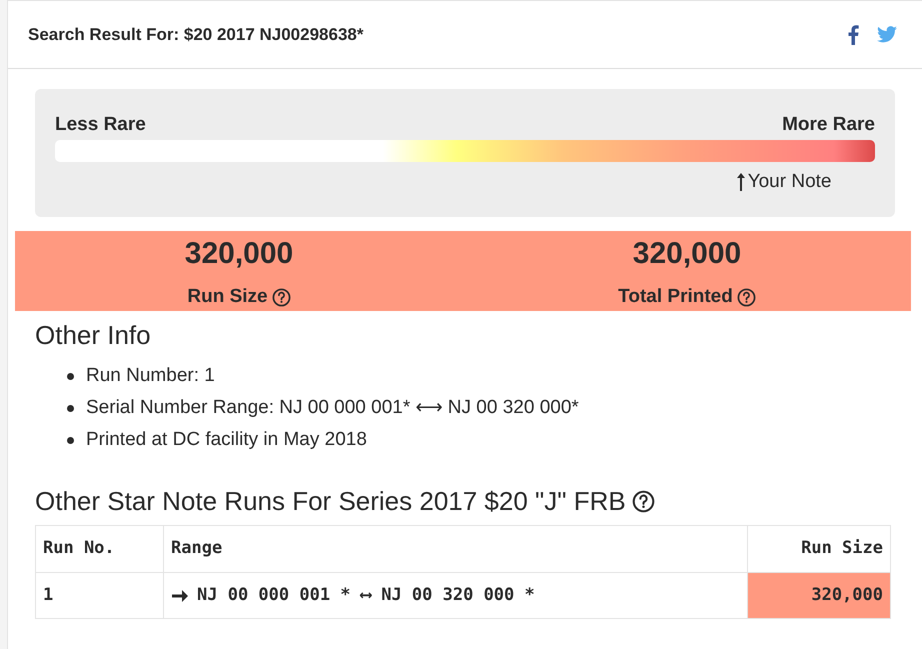 Image resolution: width=922 pixels, height=649 pixels. I want to click on search-result-title: Search Result For: $20 2017 NJ00298638*, so click(196, 35).